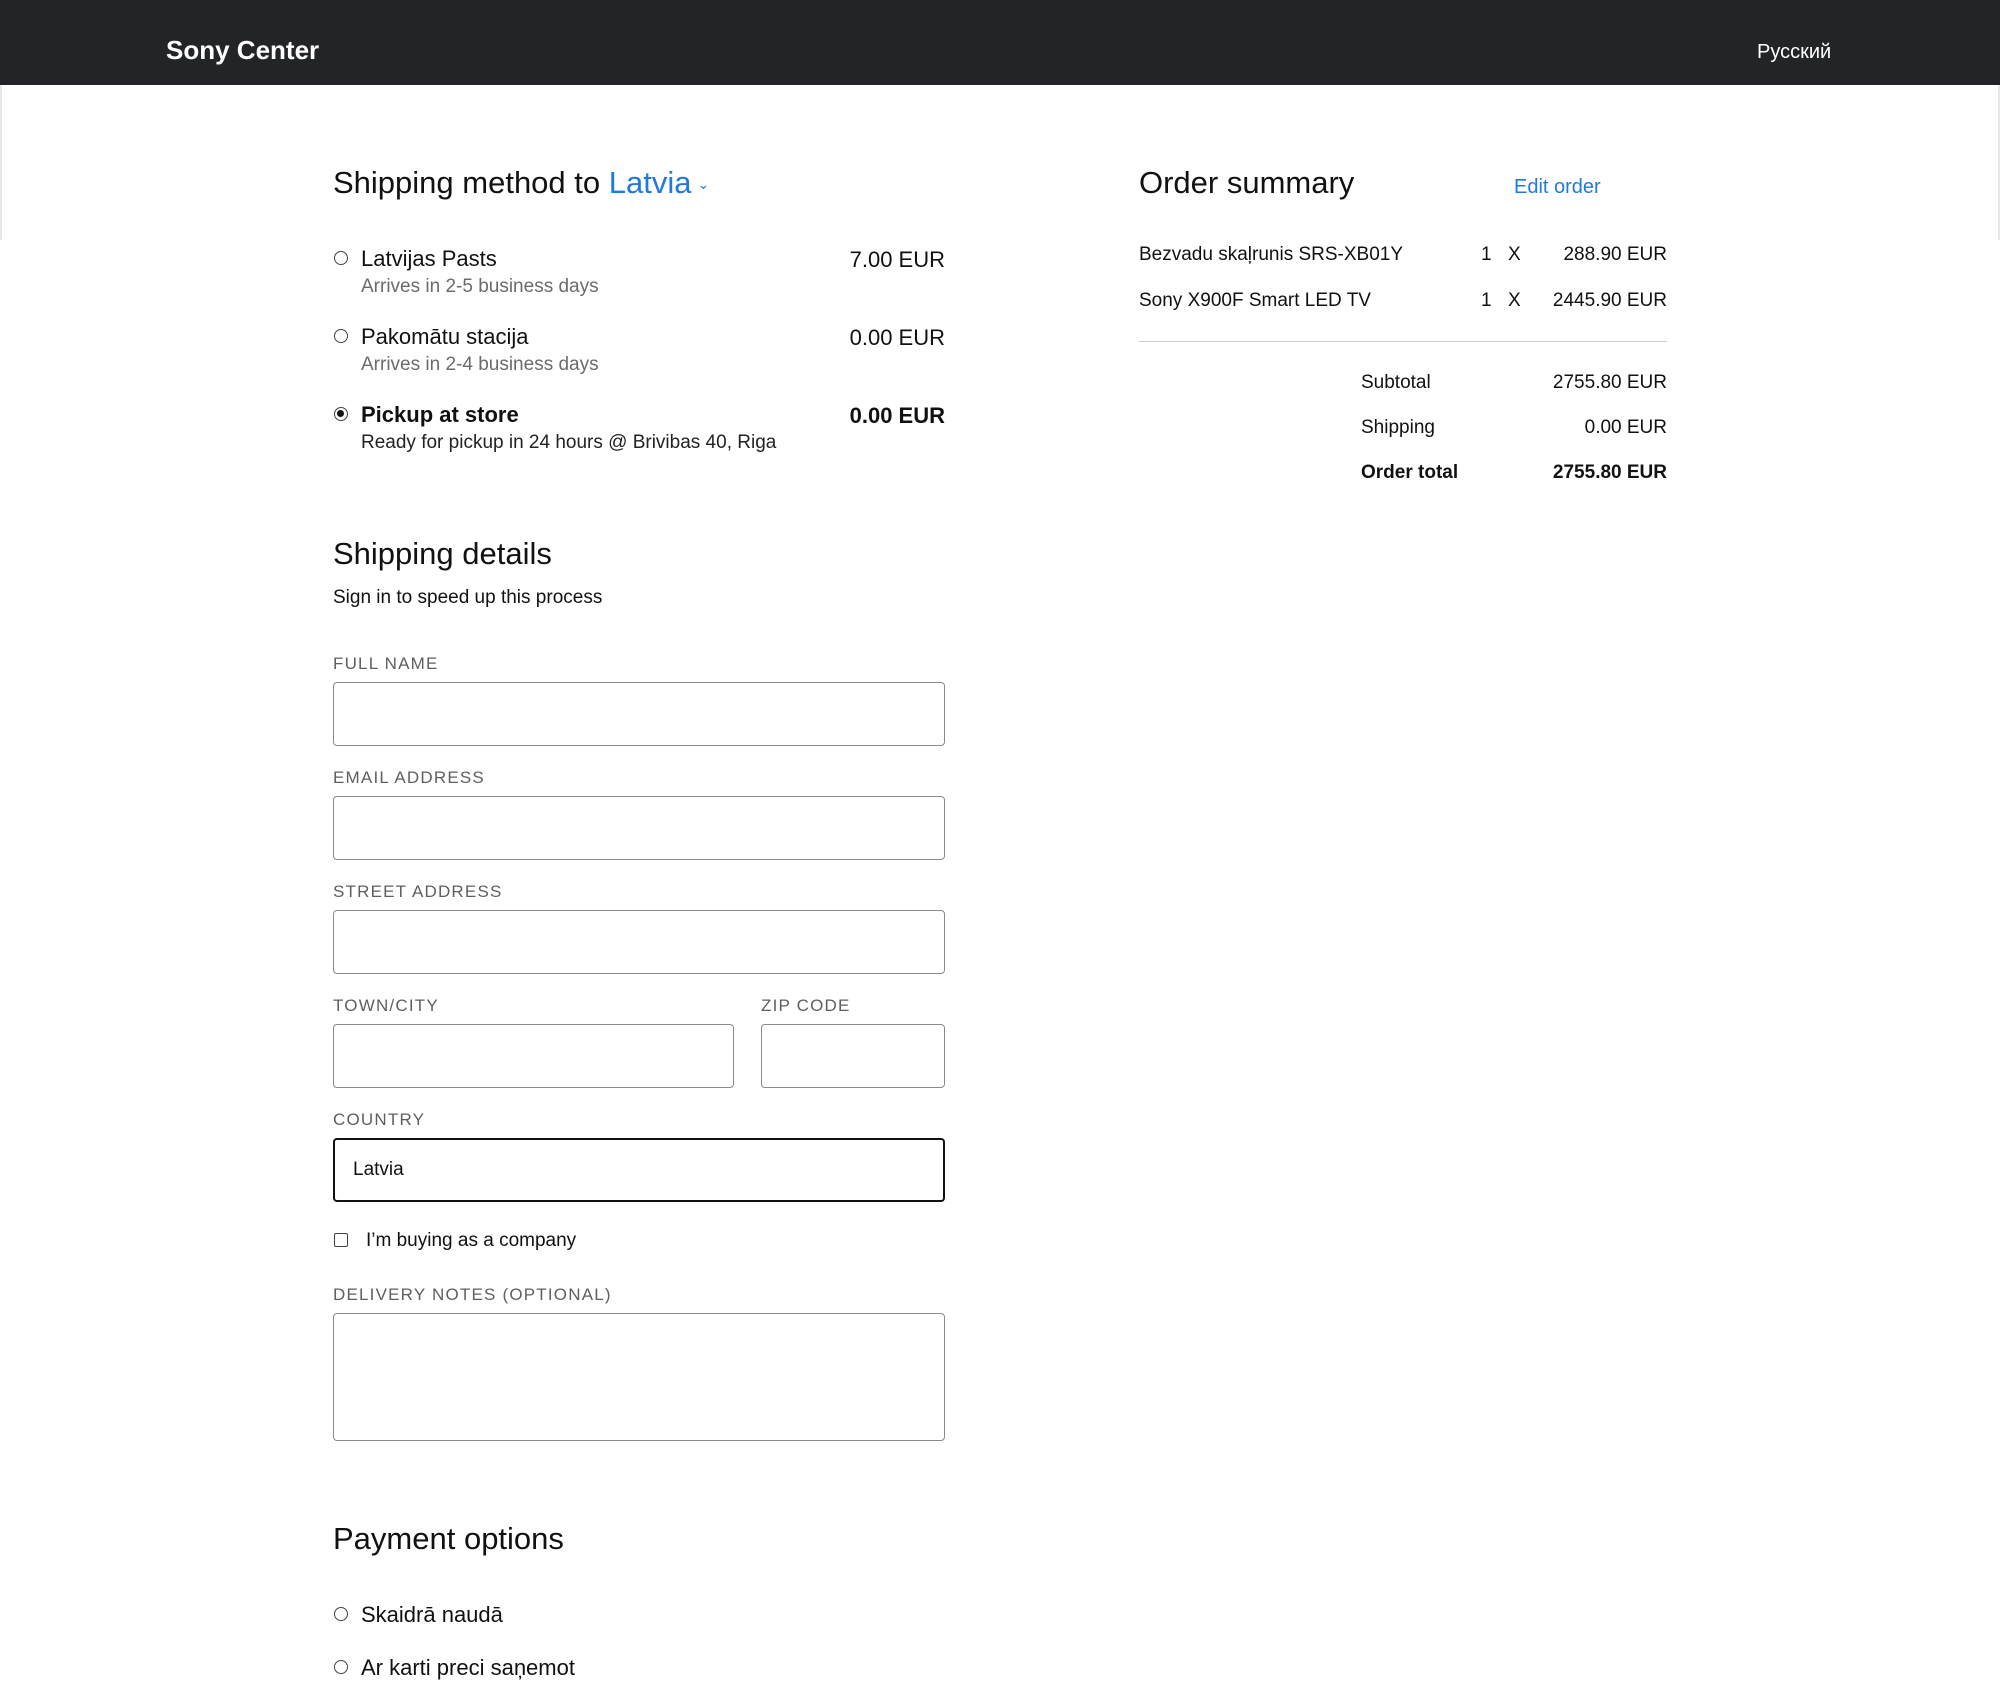  What do you see at coordinates (386, 1005) in the screenshot?
I see `town-city-label: TOWN/CITY` at bounding box center [386, 1005].